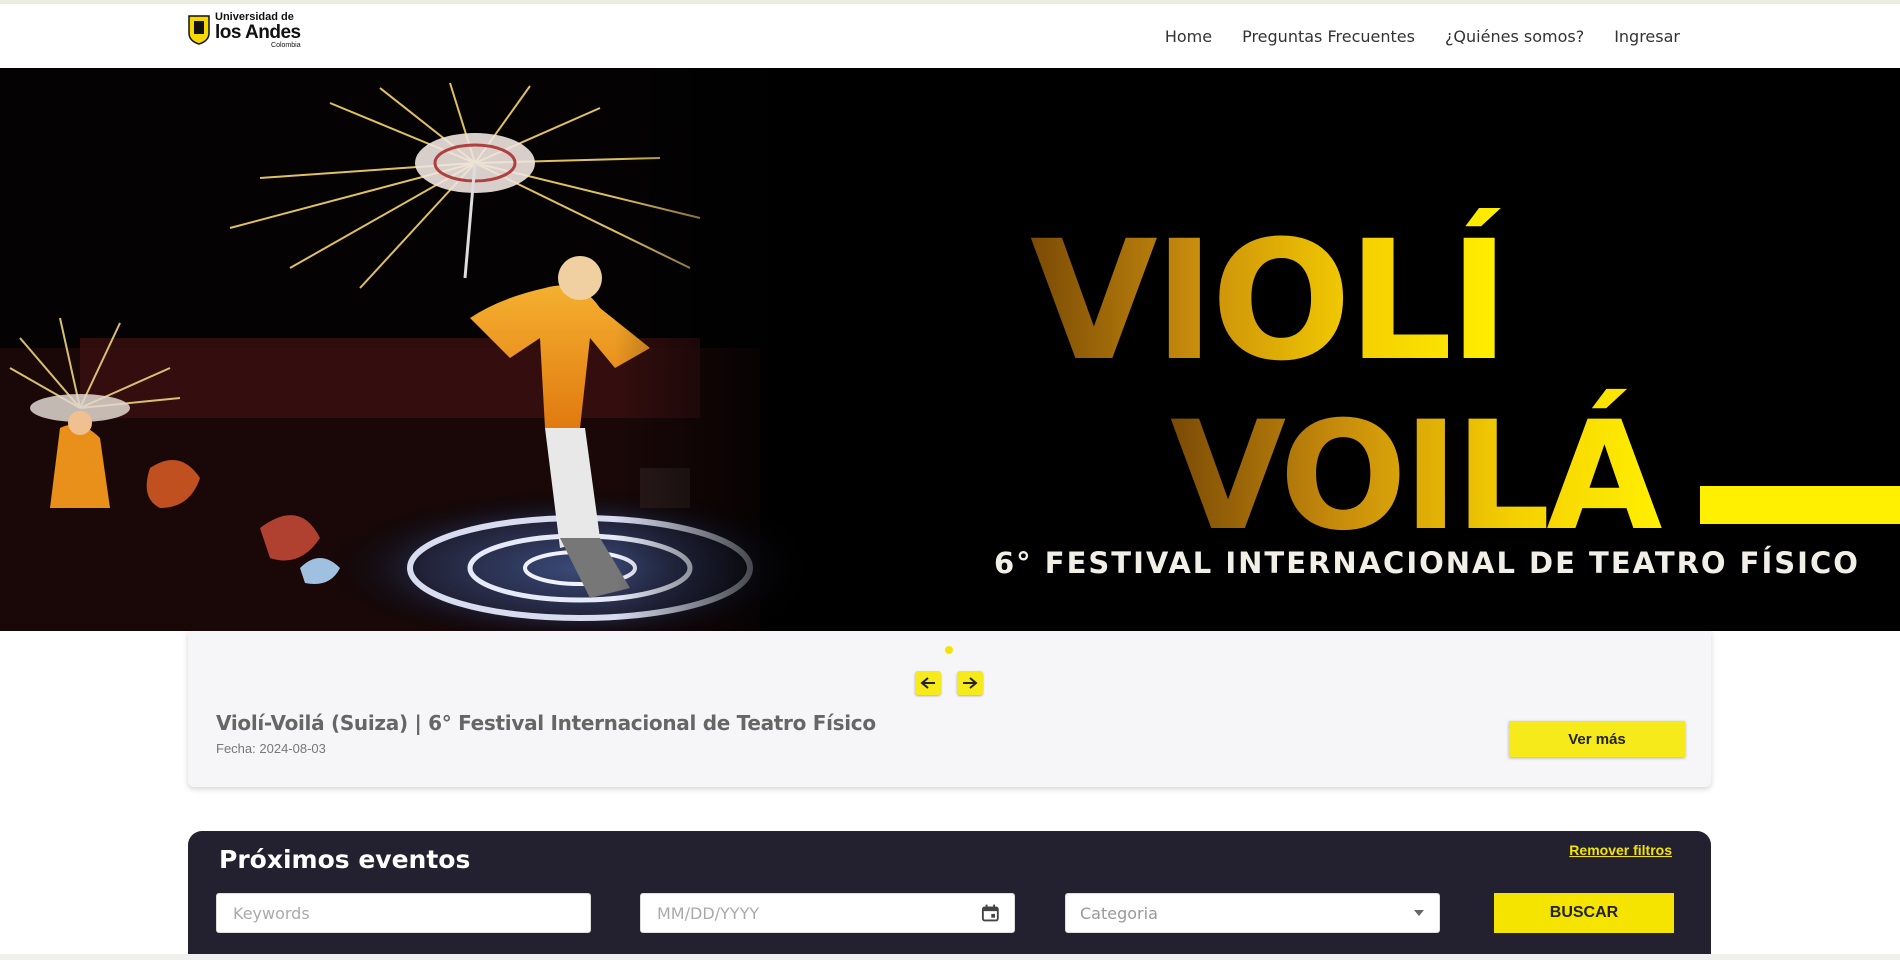  What do you see at coordinates (1416, 468) in the screenshot?
I see `hero-title-line2: VOILÁ` at bounding box center [1416, 468].